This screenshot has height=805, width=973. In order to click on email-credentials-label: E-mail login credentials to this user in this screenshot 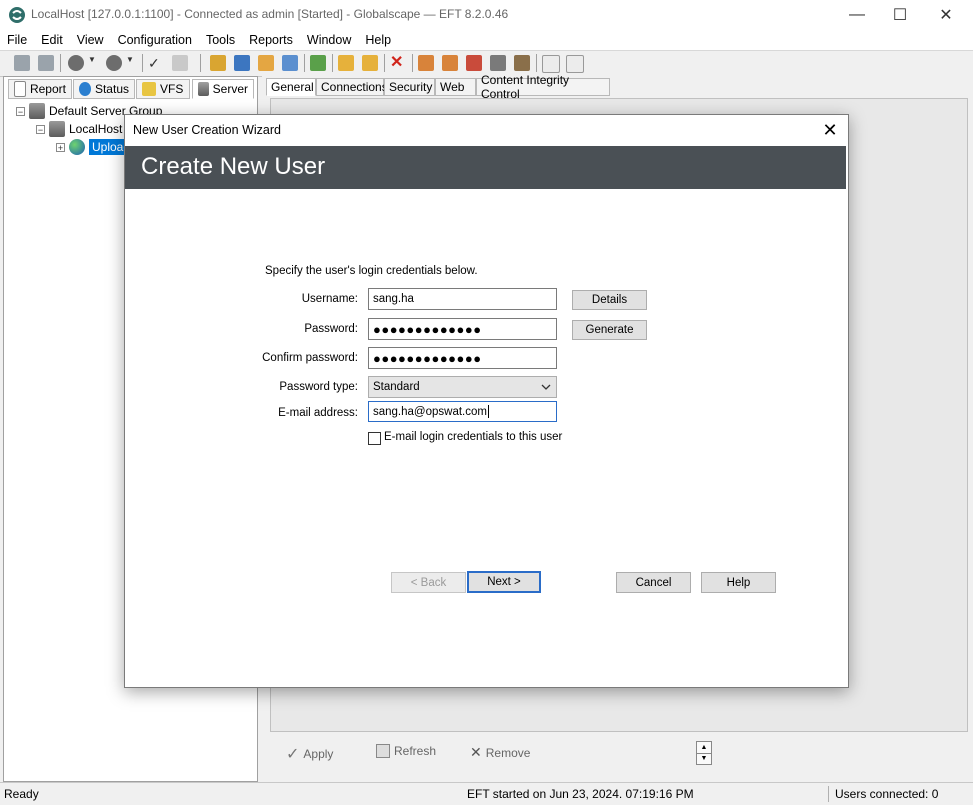, I will do `click(473, 437)`.